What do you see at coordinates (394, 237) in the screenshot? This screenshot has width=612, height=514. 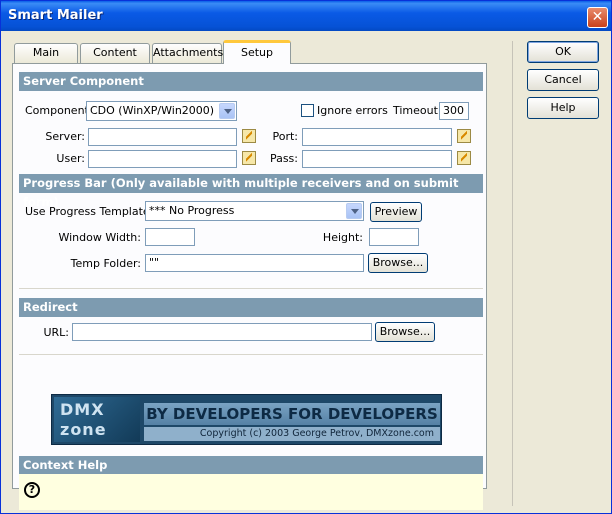 I see `height-input` at bounding box center [394, 237].